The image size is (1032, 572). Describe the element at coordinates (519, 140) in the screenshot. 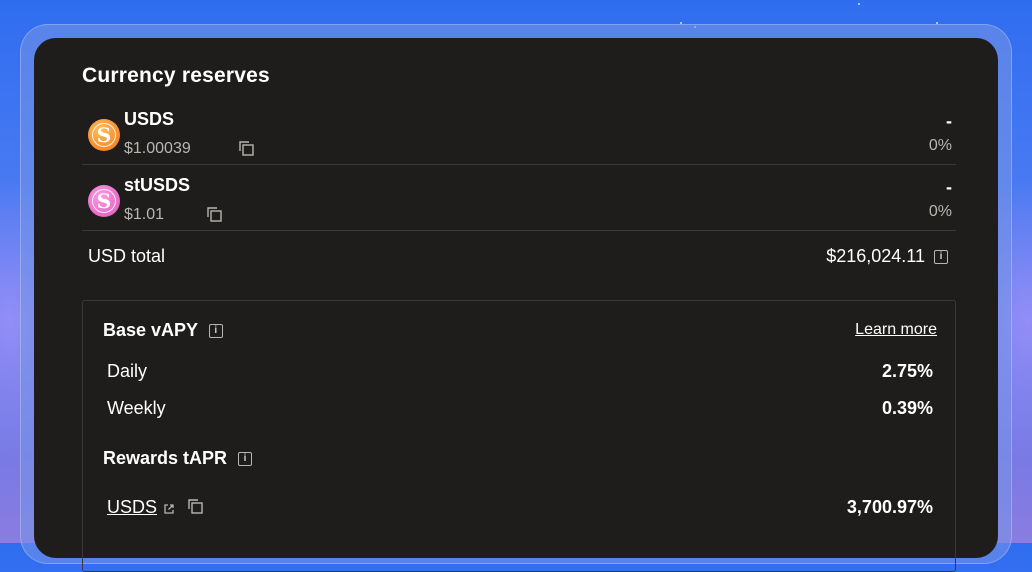

I see `reserve-row-usds: S USDS $1.00039 - 0%` at that location.